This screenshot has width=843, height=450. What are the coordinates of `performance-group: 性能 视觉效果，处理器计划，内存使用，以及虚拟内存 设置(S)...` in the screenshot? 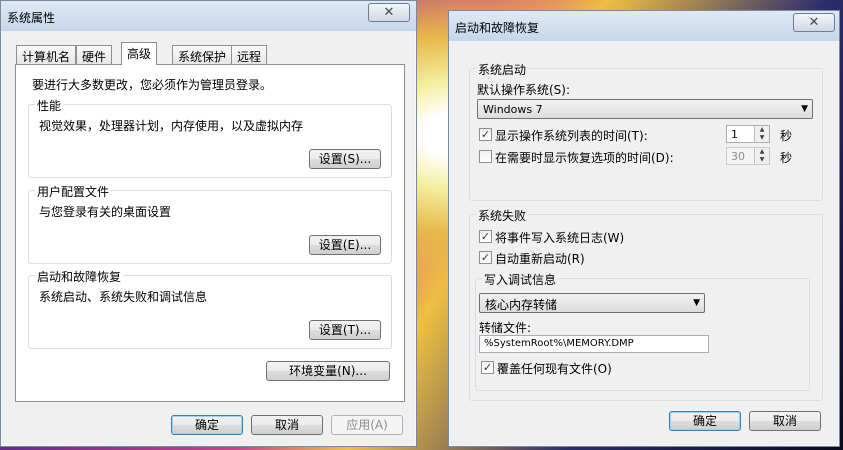 It's located at (210, 137).